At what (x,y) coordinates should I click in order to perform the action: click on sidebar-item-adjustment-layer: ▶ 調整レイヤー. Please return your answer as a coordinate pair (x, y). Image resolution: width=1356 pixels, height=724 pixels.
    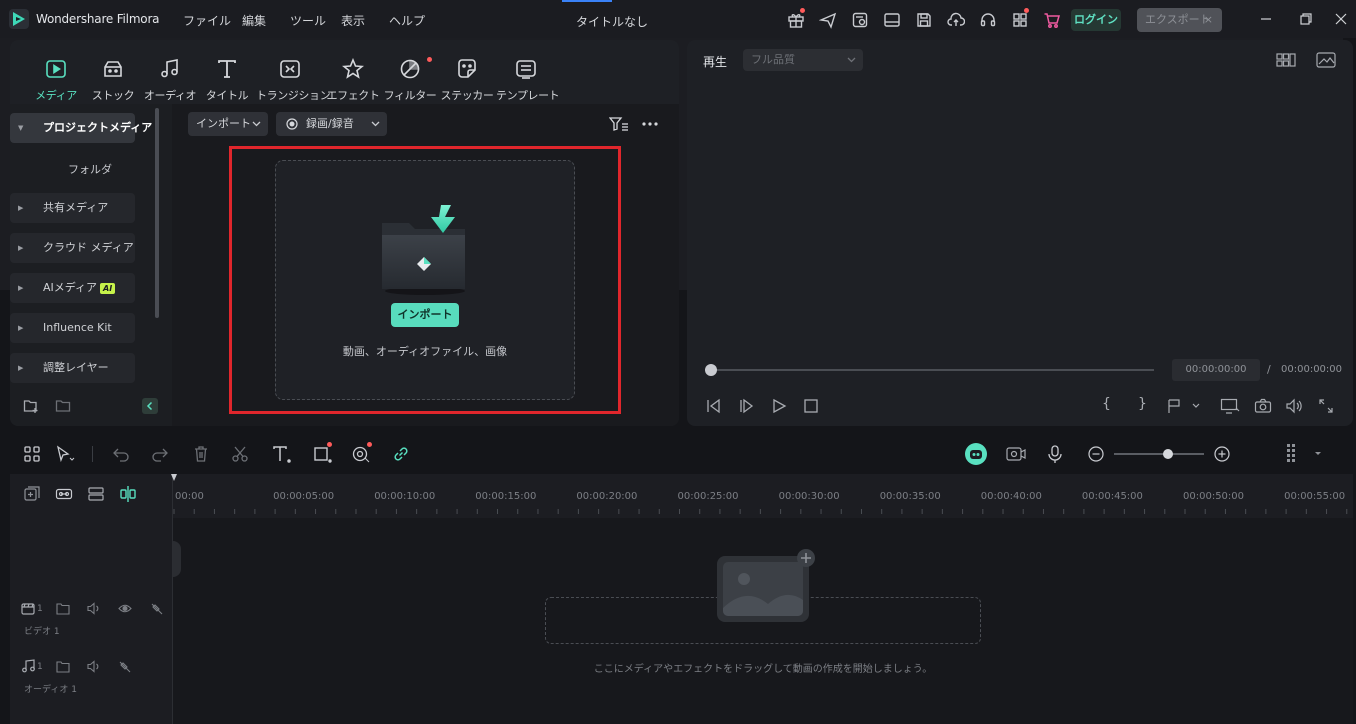
    Looking at the image, I should click on (72, 368).